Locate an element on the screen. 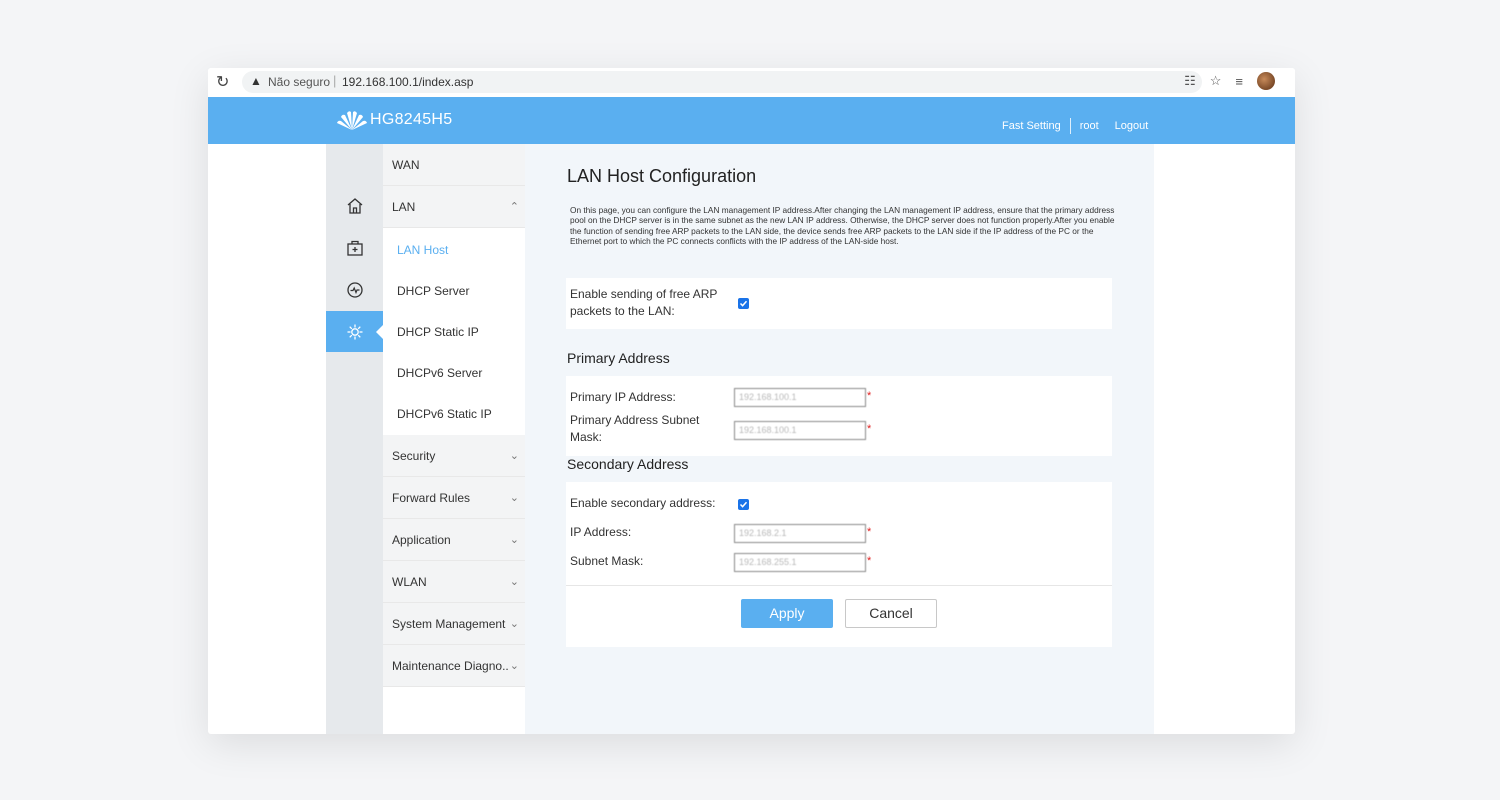 This screenshot has width=1500, height=800. subnet-mask-input: 192.168.255.1 is located at coordinates (800, 562).